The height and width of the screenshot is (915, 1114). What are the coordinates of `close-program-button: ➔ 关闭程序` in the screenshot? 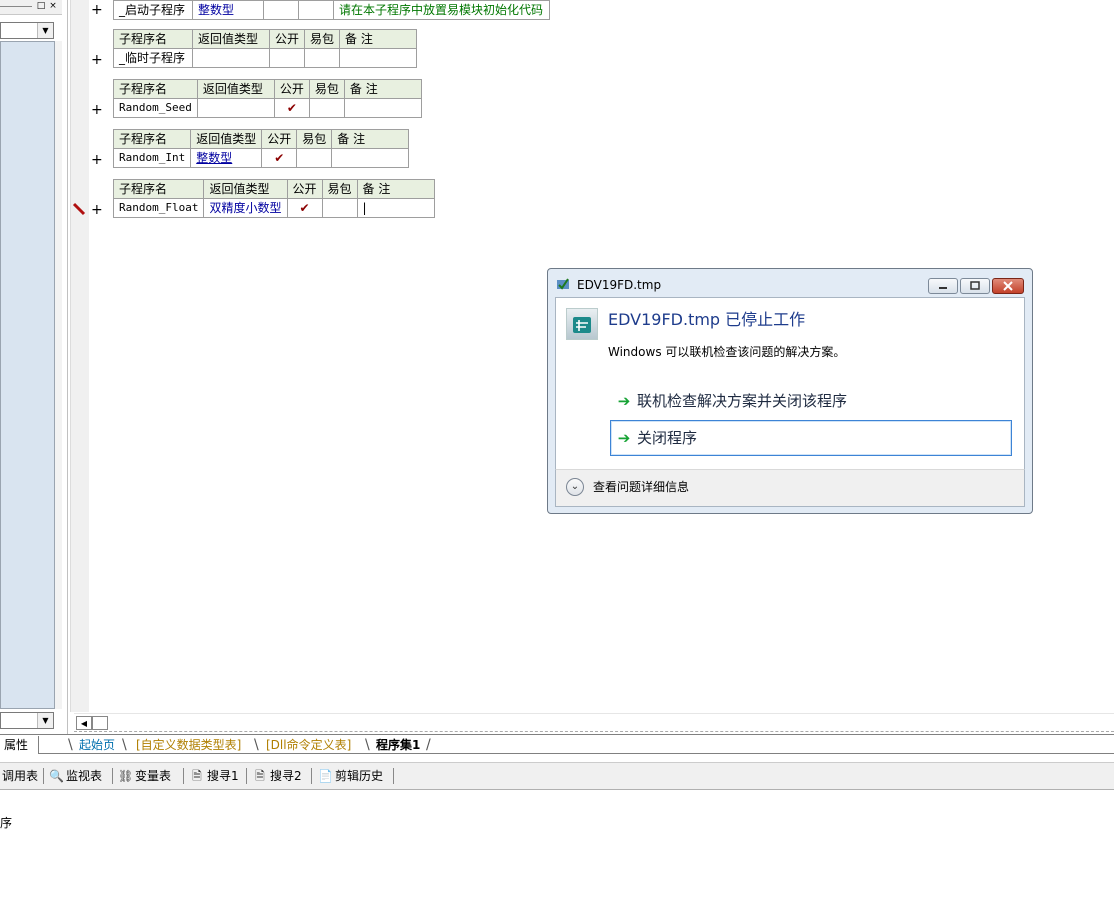 It's located at (811, 438).